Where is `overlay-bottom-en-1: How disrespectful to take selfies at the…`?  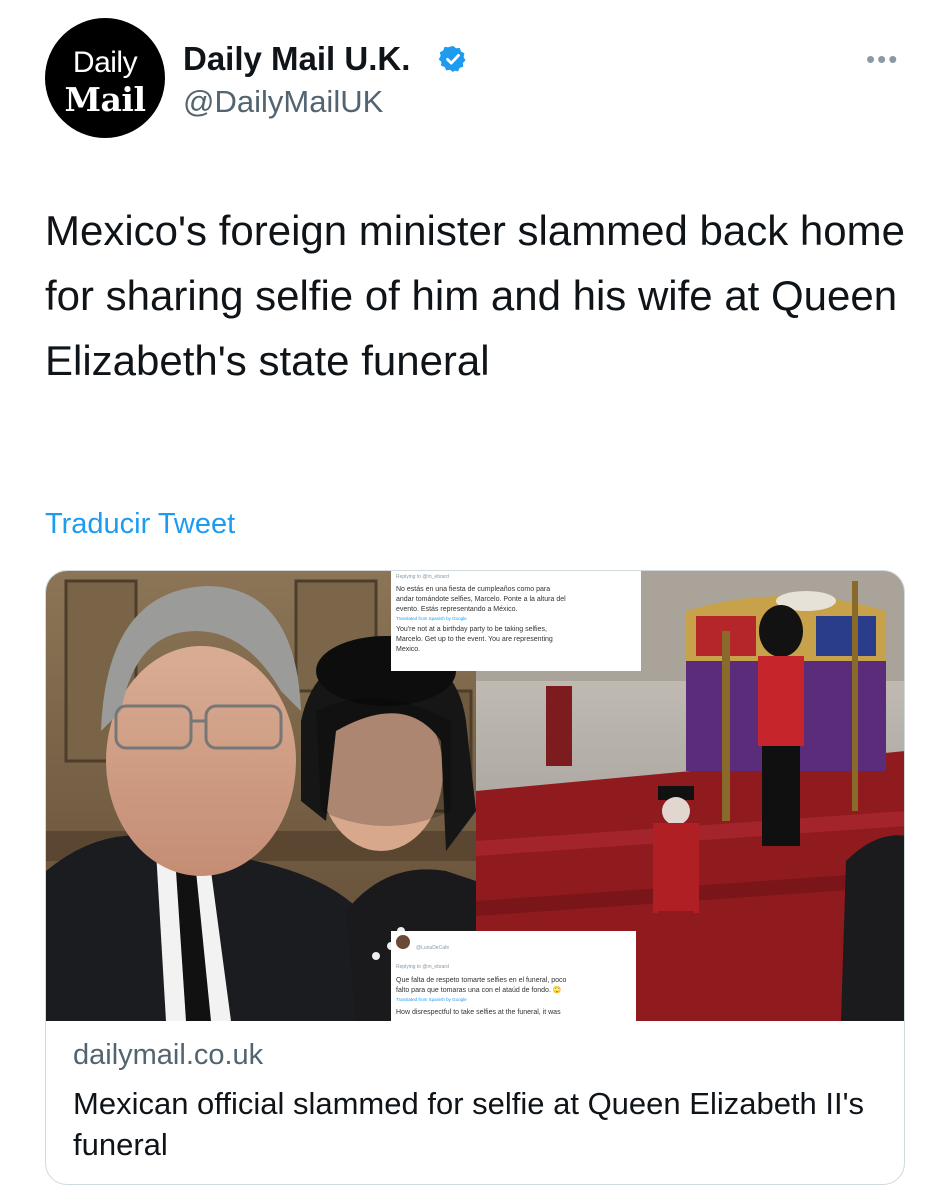 overlay-bottom-en-1: How disrespectful to take selfies at the… is located at coordinates (478, 1012).